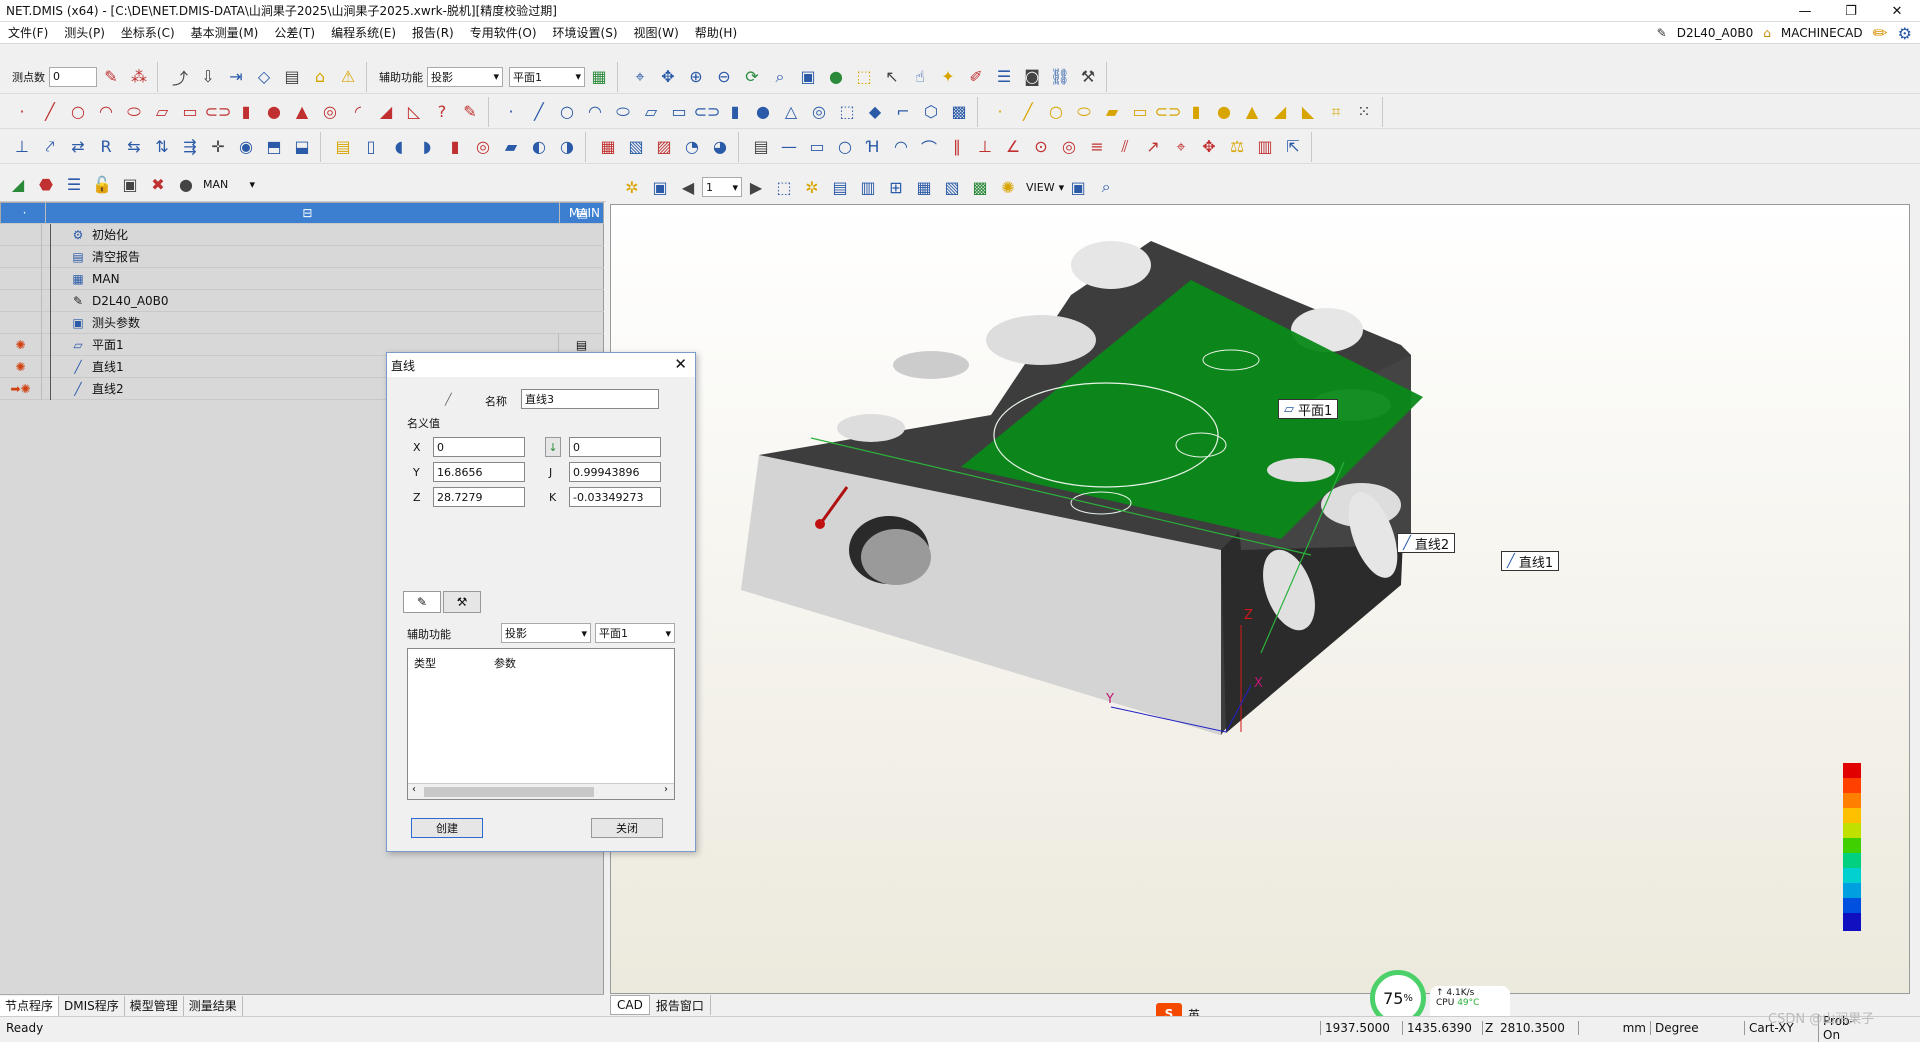 The width and height of the screenshot is (1920, 1042). I want to click on green-view-icon: ▩, so click(980, 187).